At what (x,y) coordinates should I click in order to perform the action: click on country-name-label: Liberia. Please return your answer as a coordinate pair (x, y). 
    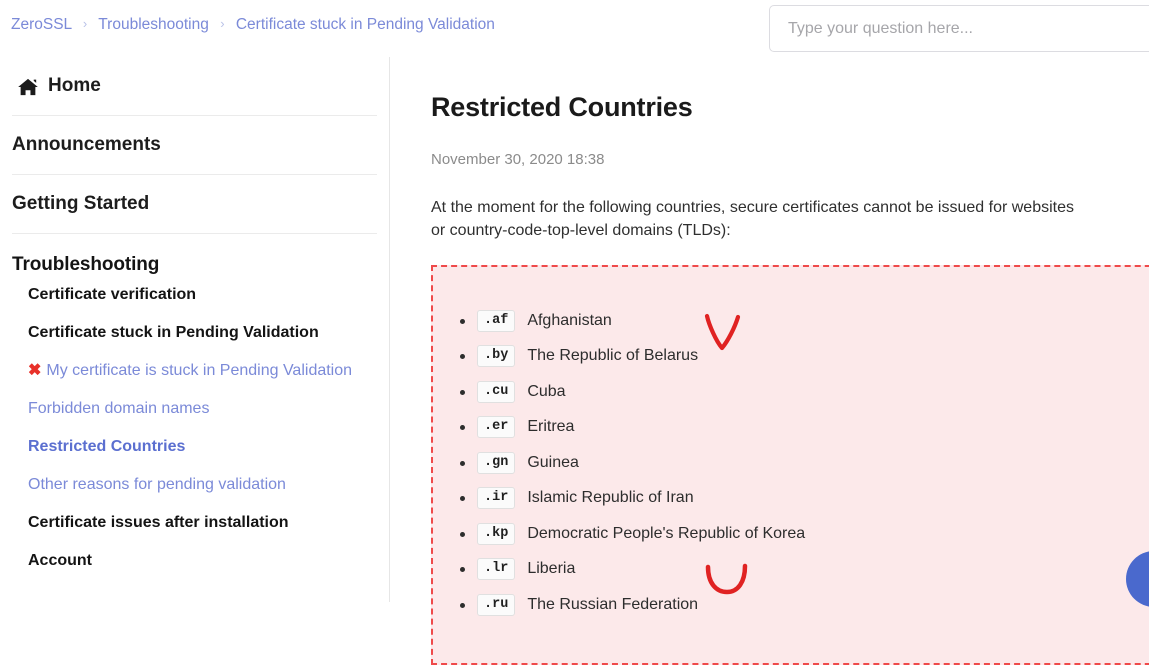
    Looking at the image, I should click on (551, 569).